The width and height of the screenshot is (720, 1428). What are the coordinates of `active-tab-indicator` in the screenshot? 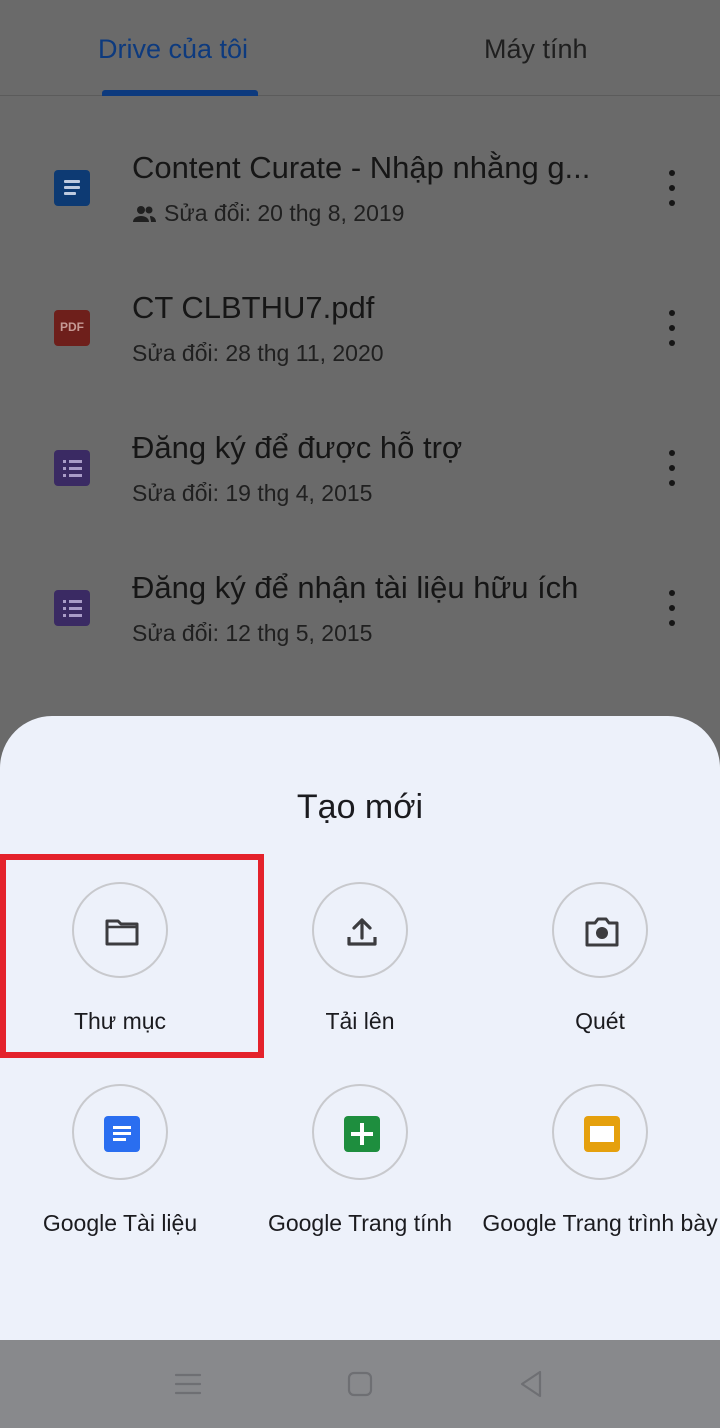 It's located at (180, 93).